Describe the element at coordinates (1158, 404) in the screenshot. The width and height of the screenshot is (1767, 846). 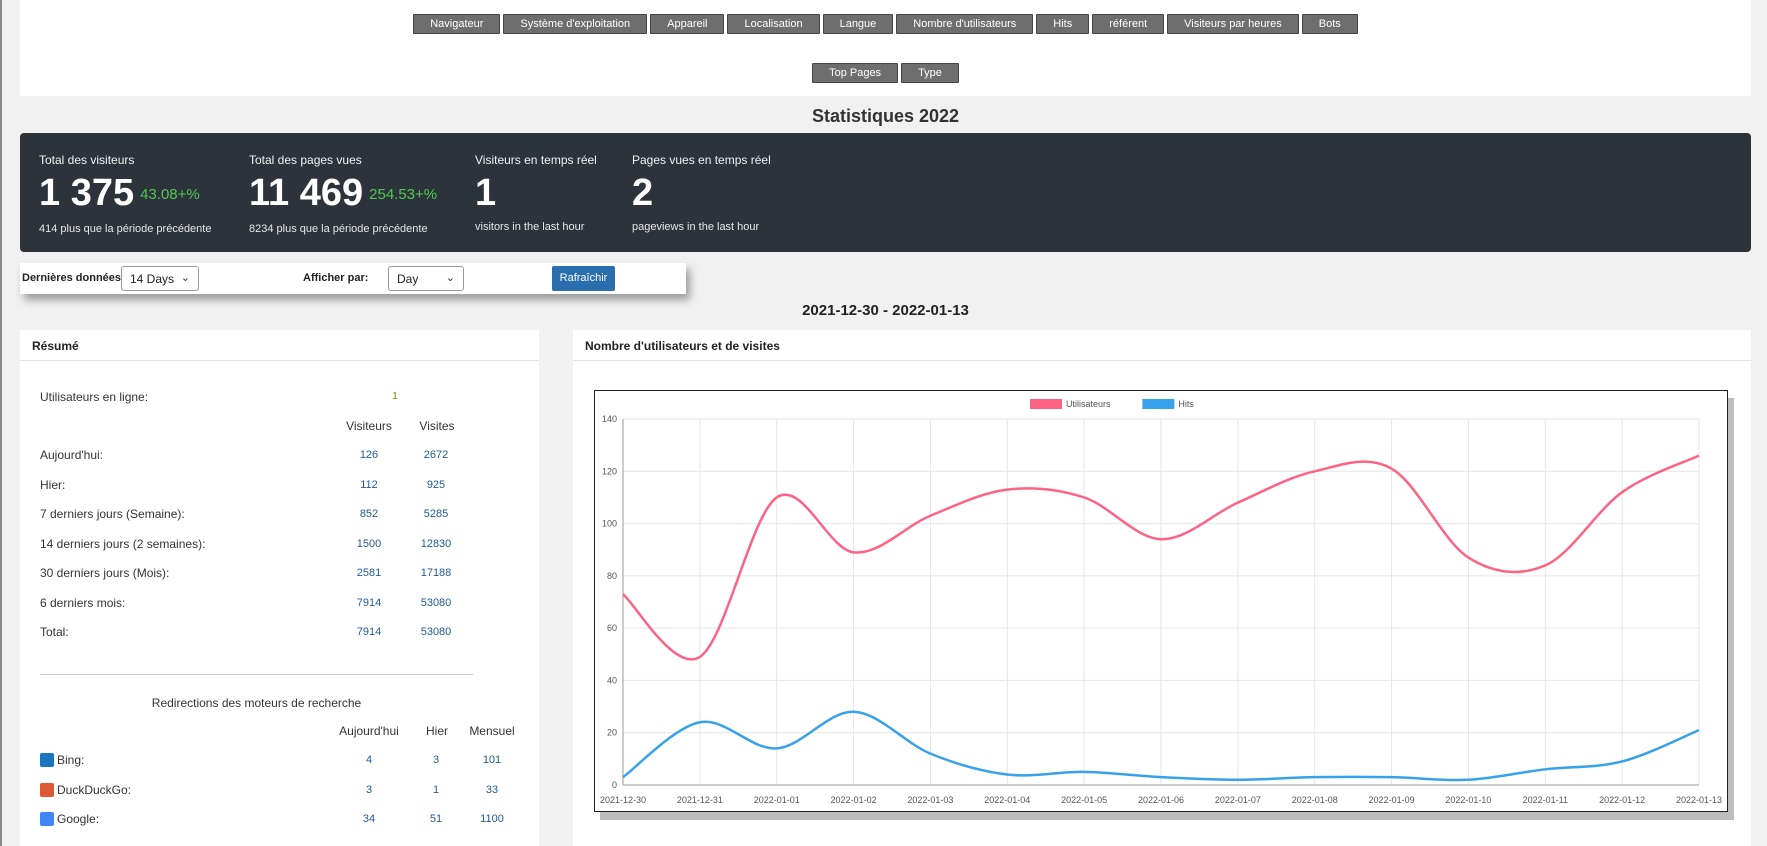
I see `legend-swatch` at that location.